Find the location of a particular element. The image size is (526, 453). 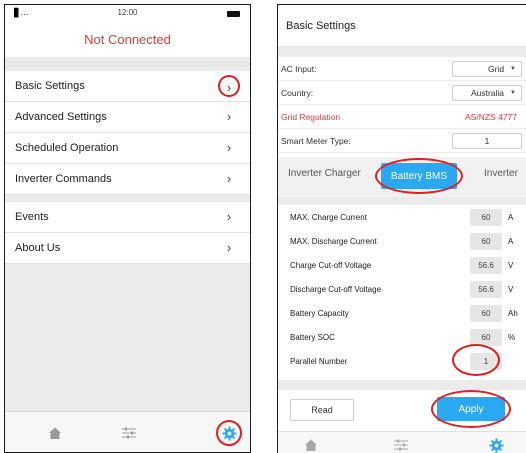

bms-unit: % is located at coordinates (512, 337).